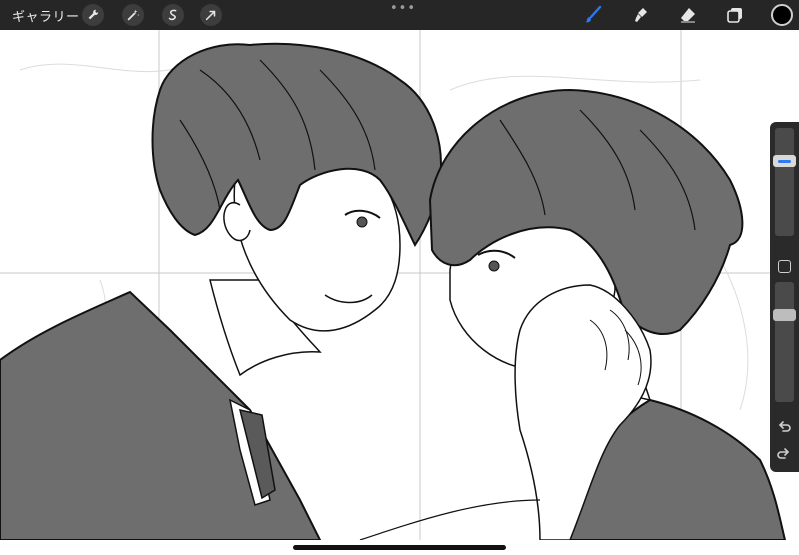 This screenshot has width=799, height=555. What do you see at coordinates (784, 182) in the screenshot?
I see `brush-size-slider` at bounding box center [784, 182].